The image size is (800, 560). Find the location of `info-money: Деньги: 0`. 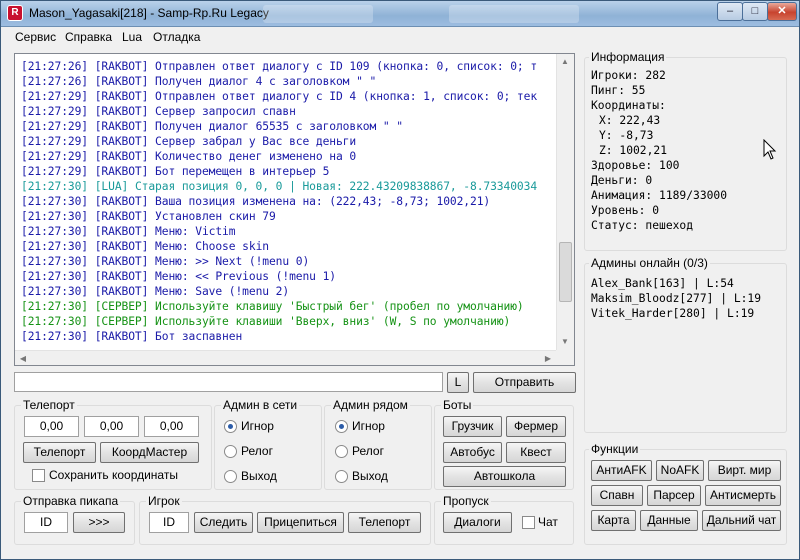

info-money: Деньги: 0 is located at coordinates (622, 180).